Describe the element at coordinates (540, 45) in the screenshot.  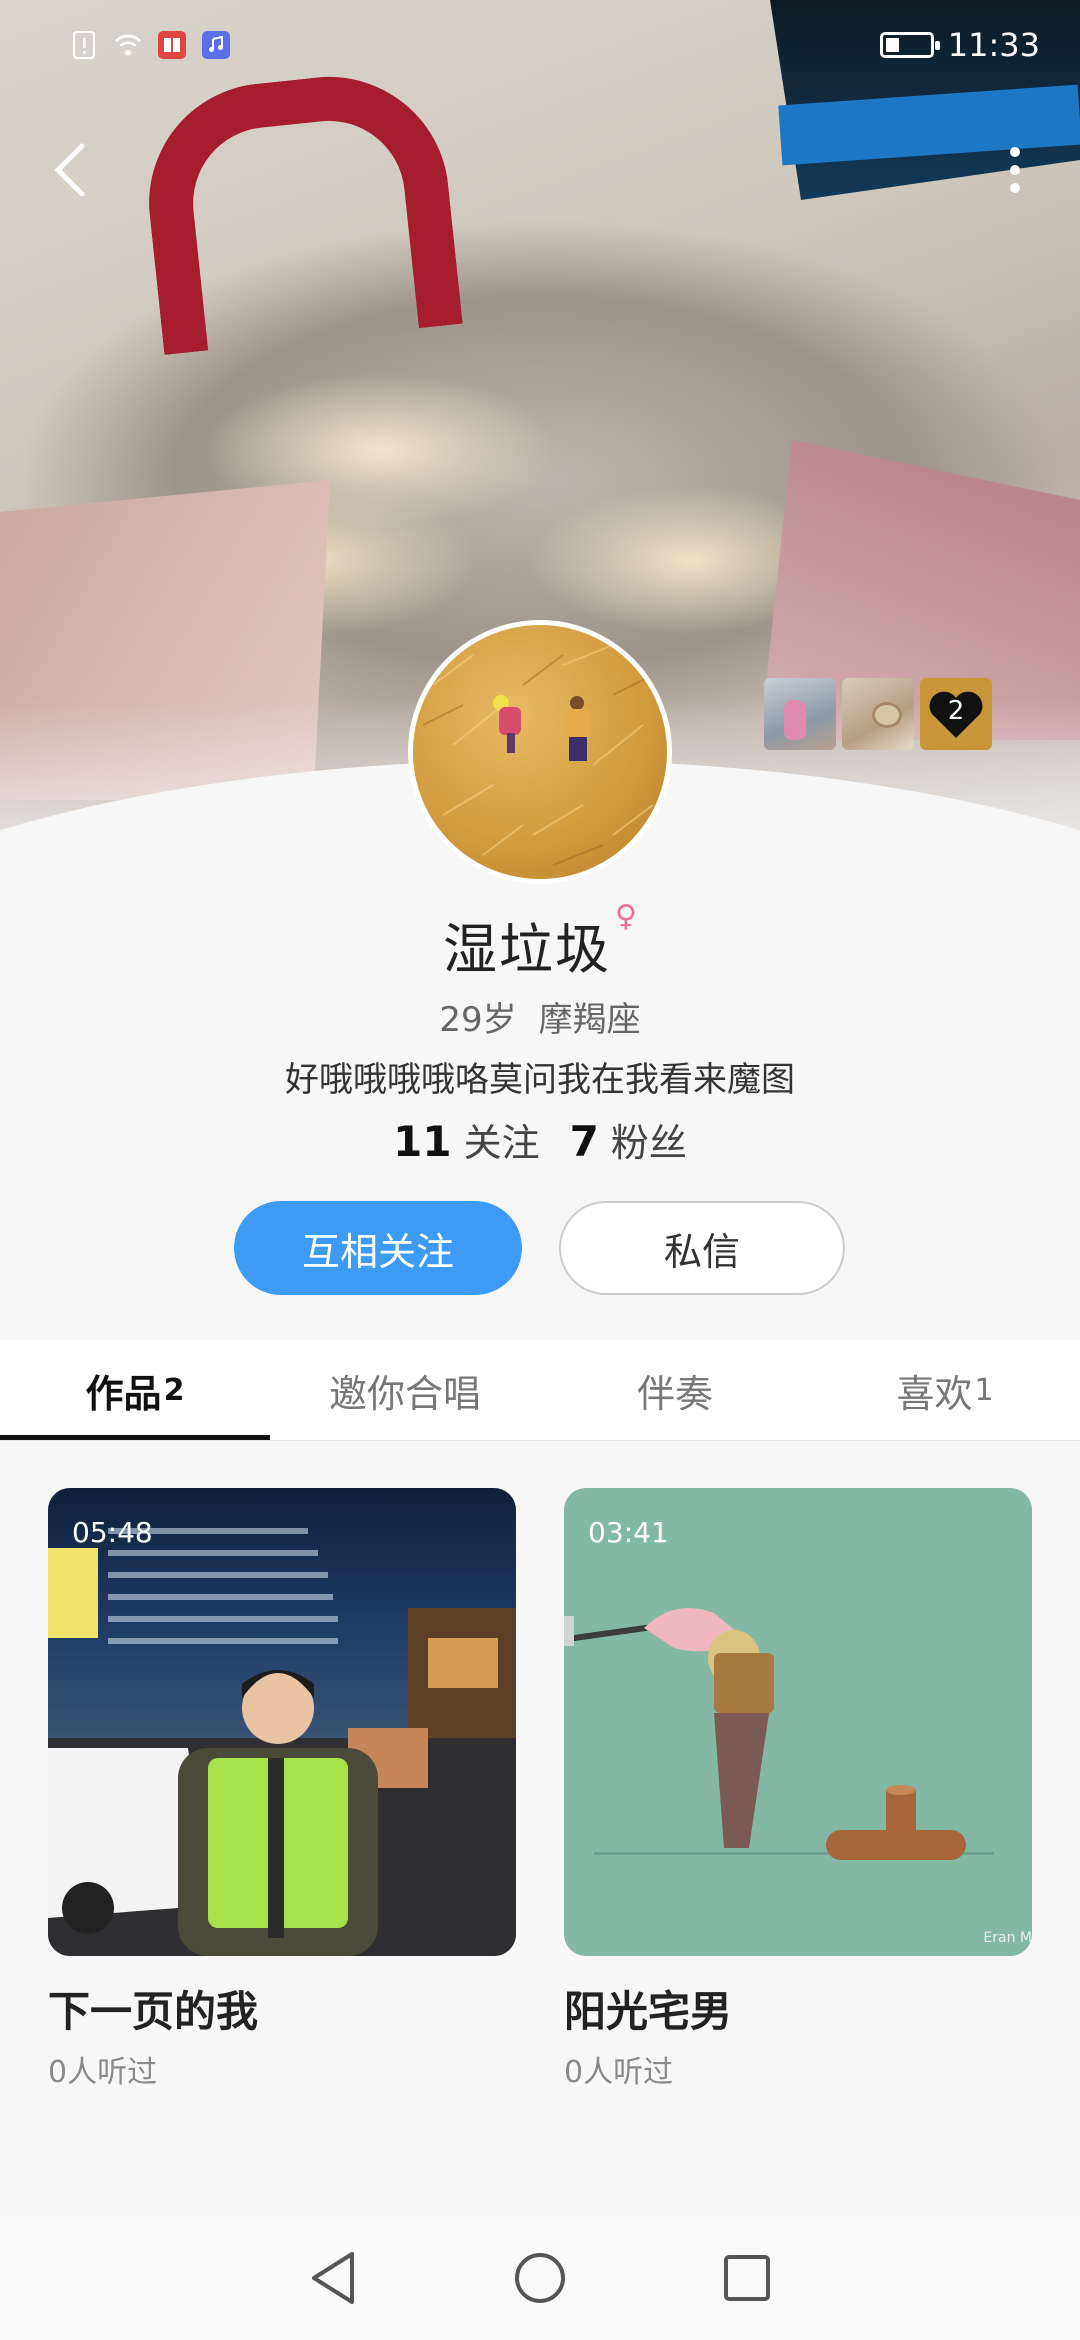
I see `status-bar: 11:33` at that location.